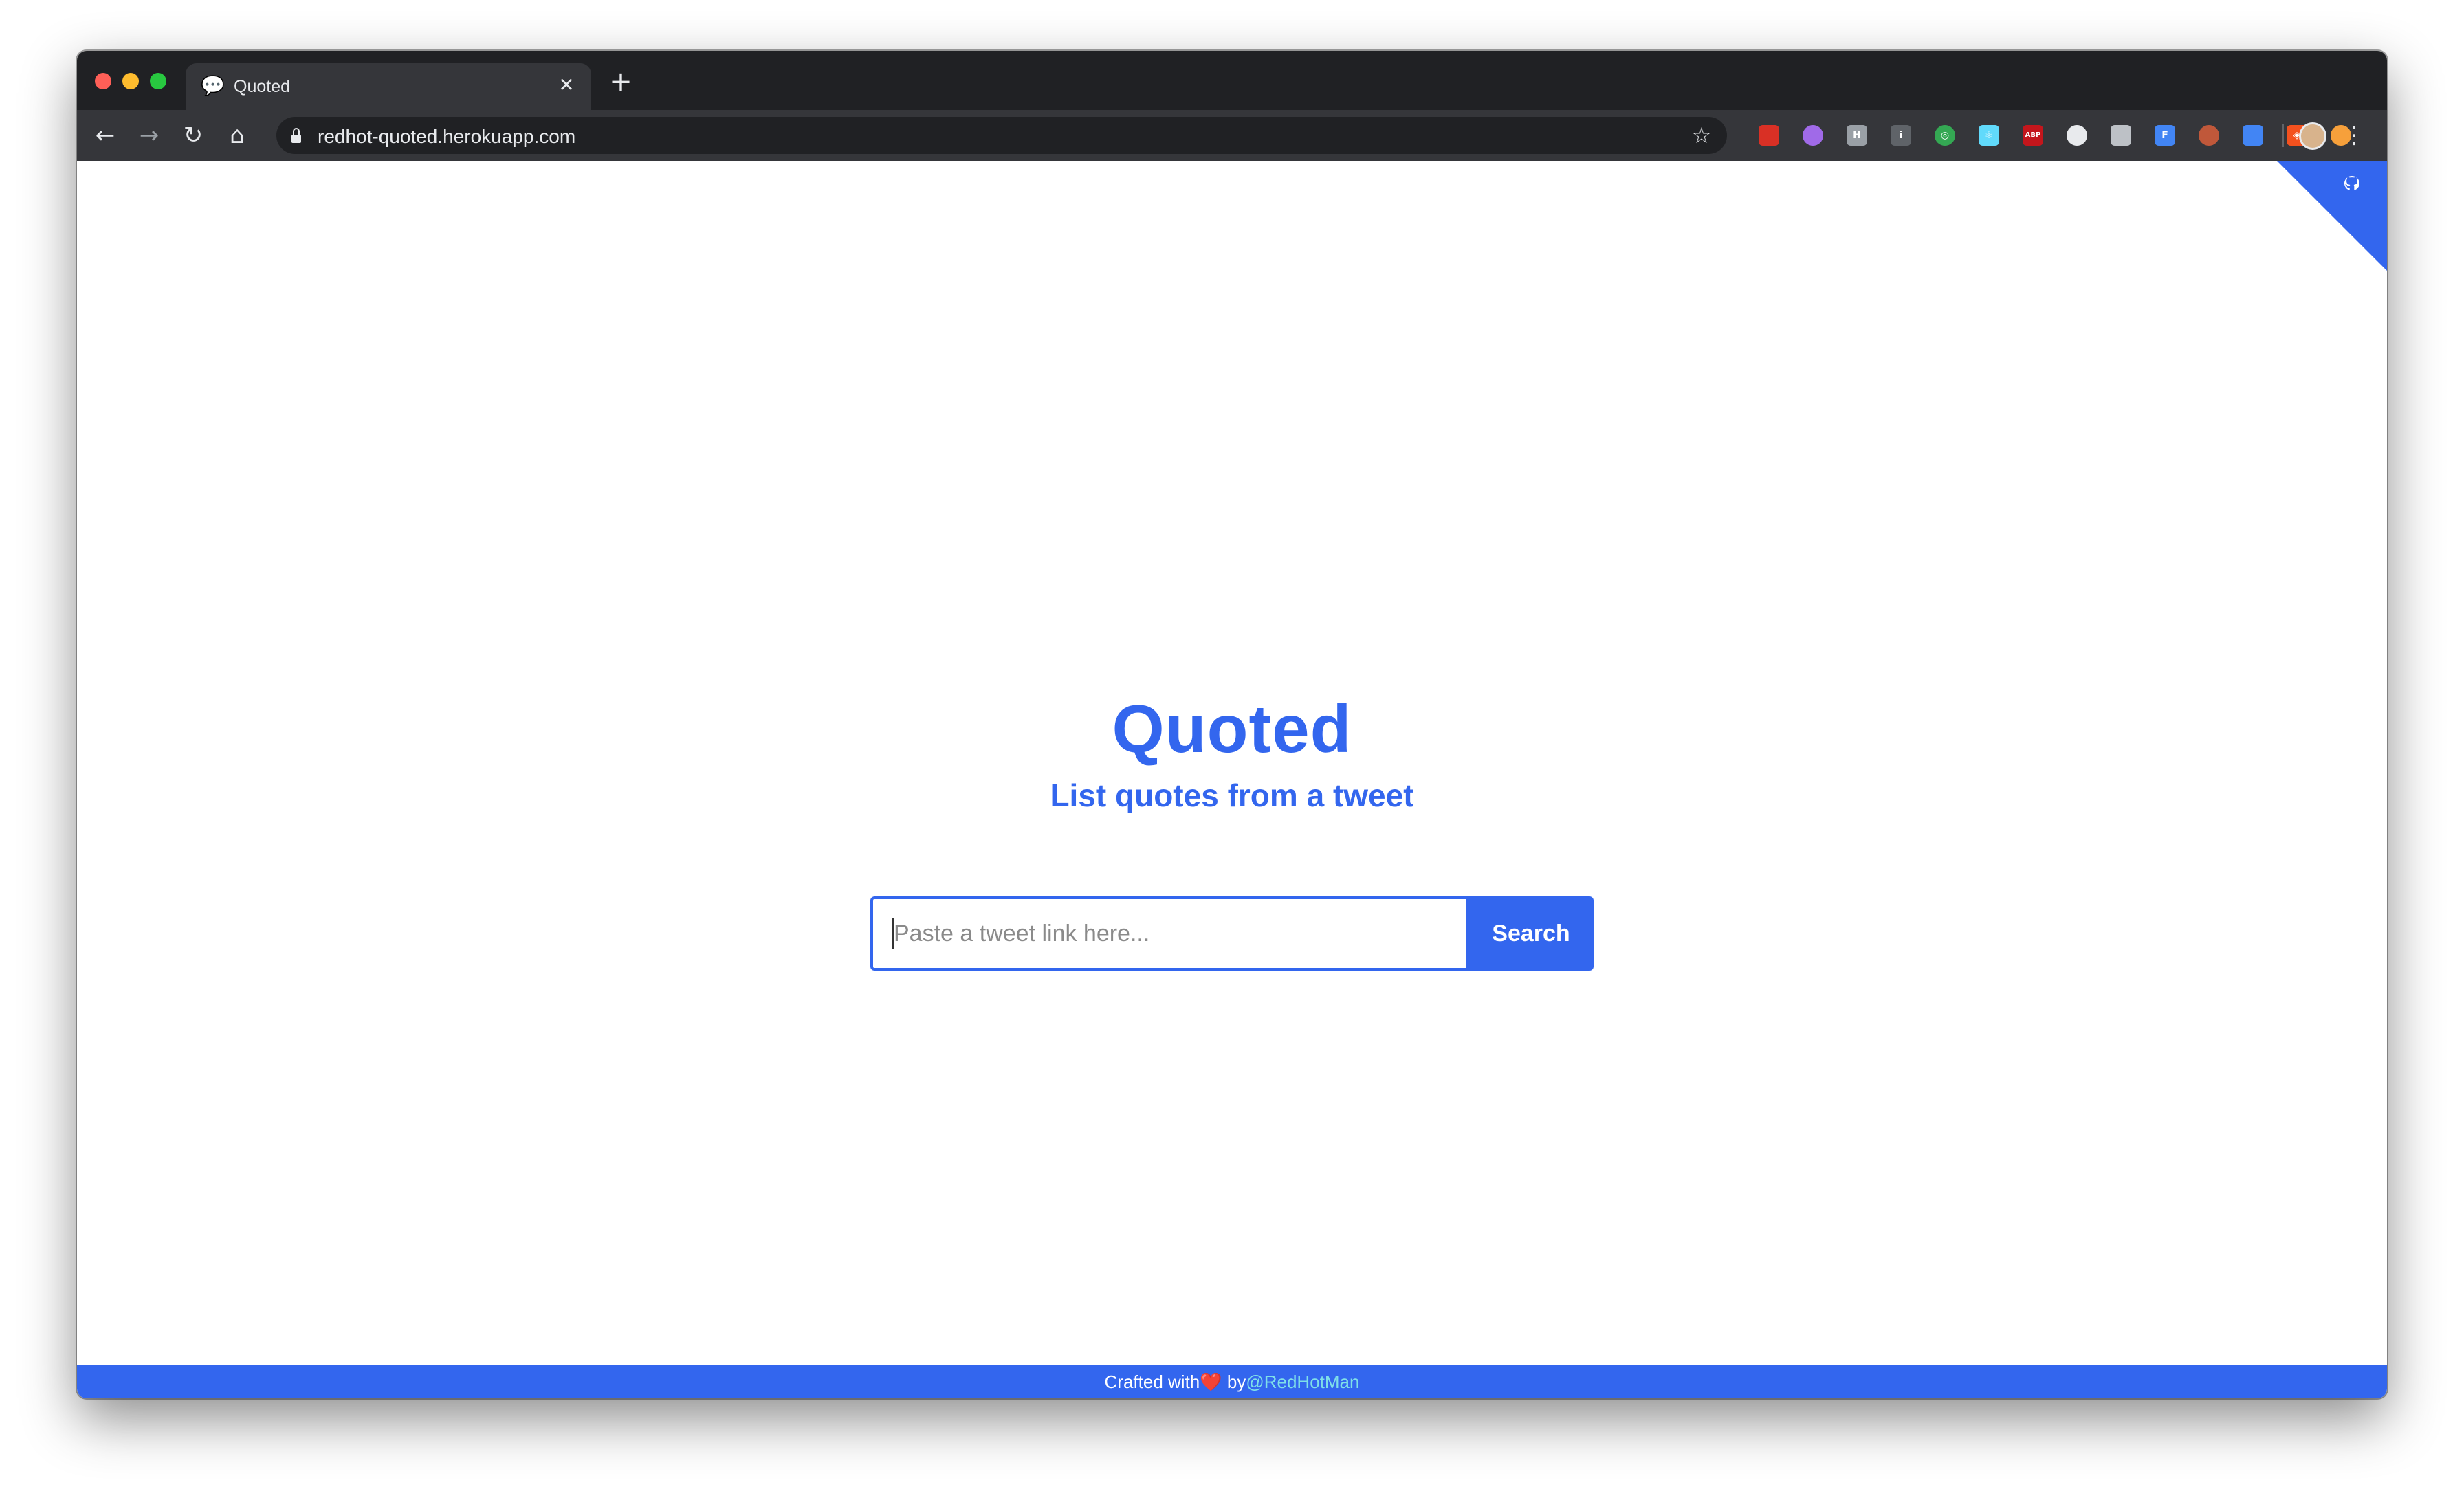 This screenshot has width=2464, height=1500. I want to click on back-button: ←, so click(105, 135).